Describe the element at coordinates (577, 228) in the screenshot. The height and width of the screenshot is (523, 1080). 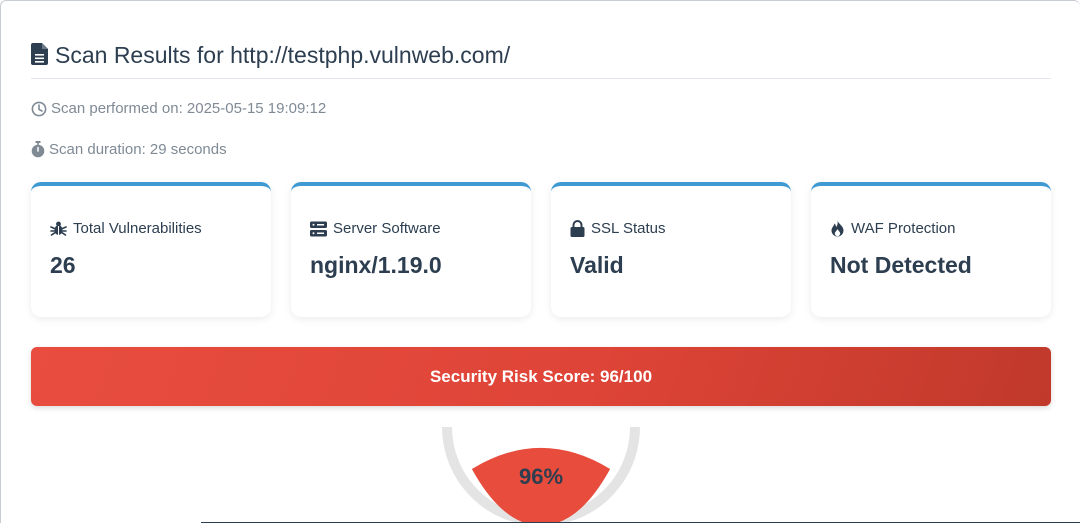
I see `lock-icon` at that location.